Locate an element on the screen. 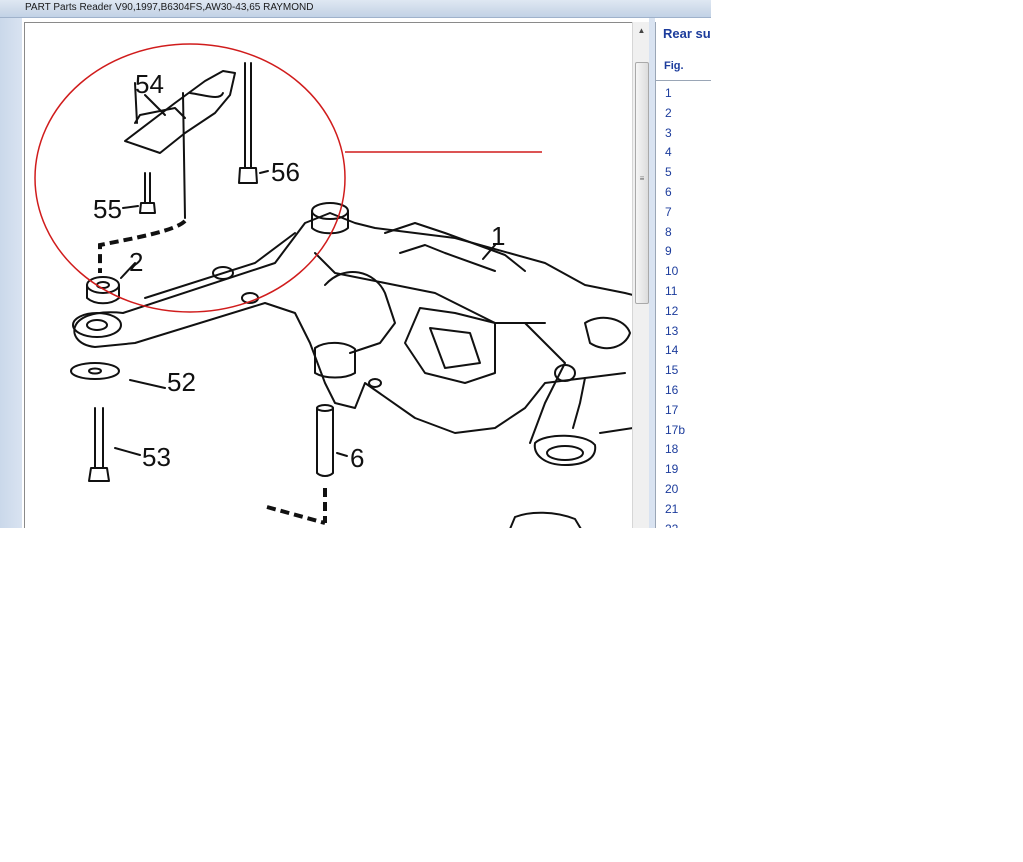 The width and height of the screenshot is (1023, 862). fig-list-item: 22 is located at coordinates (683, 524).